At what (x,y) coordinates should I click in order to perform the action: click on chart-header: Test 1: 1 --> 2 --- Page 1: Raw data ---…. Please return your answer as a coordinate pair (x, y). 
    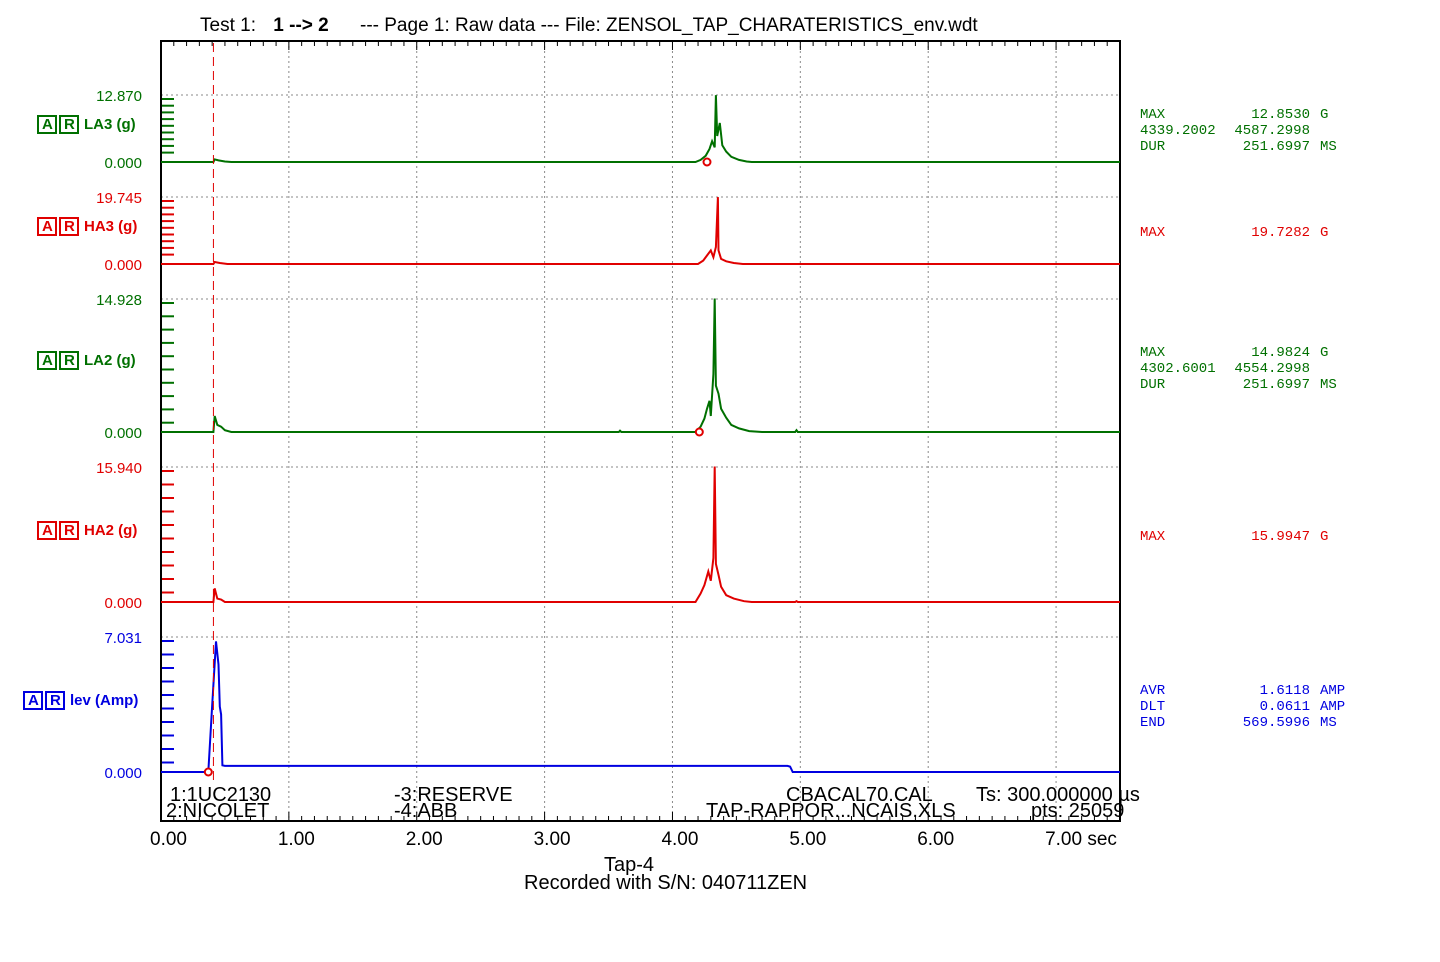
    Looking at the image, I should click on (589, 25).